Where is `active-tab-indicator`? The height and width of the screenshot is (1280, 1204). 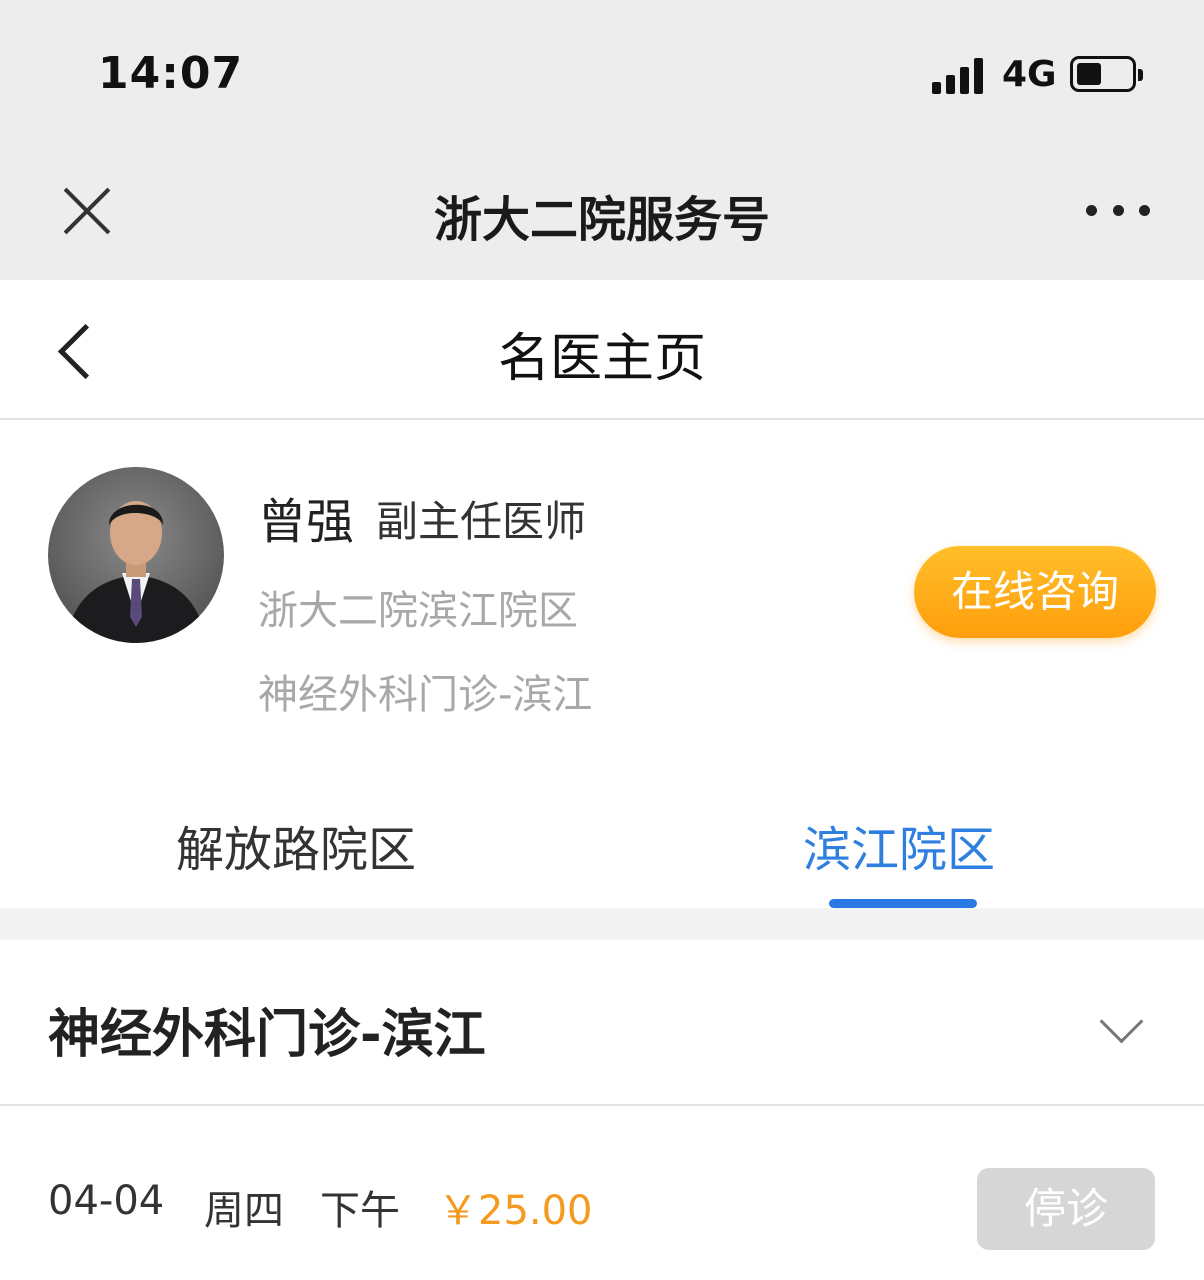
active-tab-indicator is located at coordinates (903, 903).